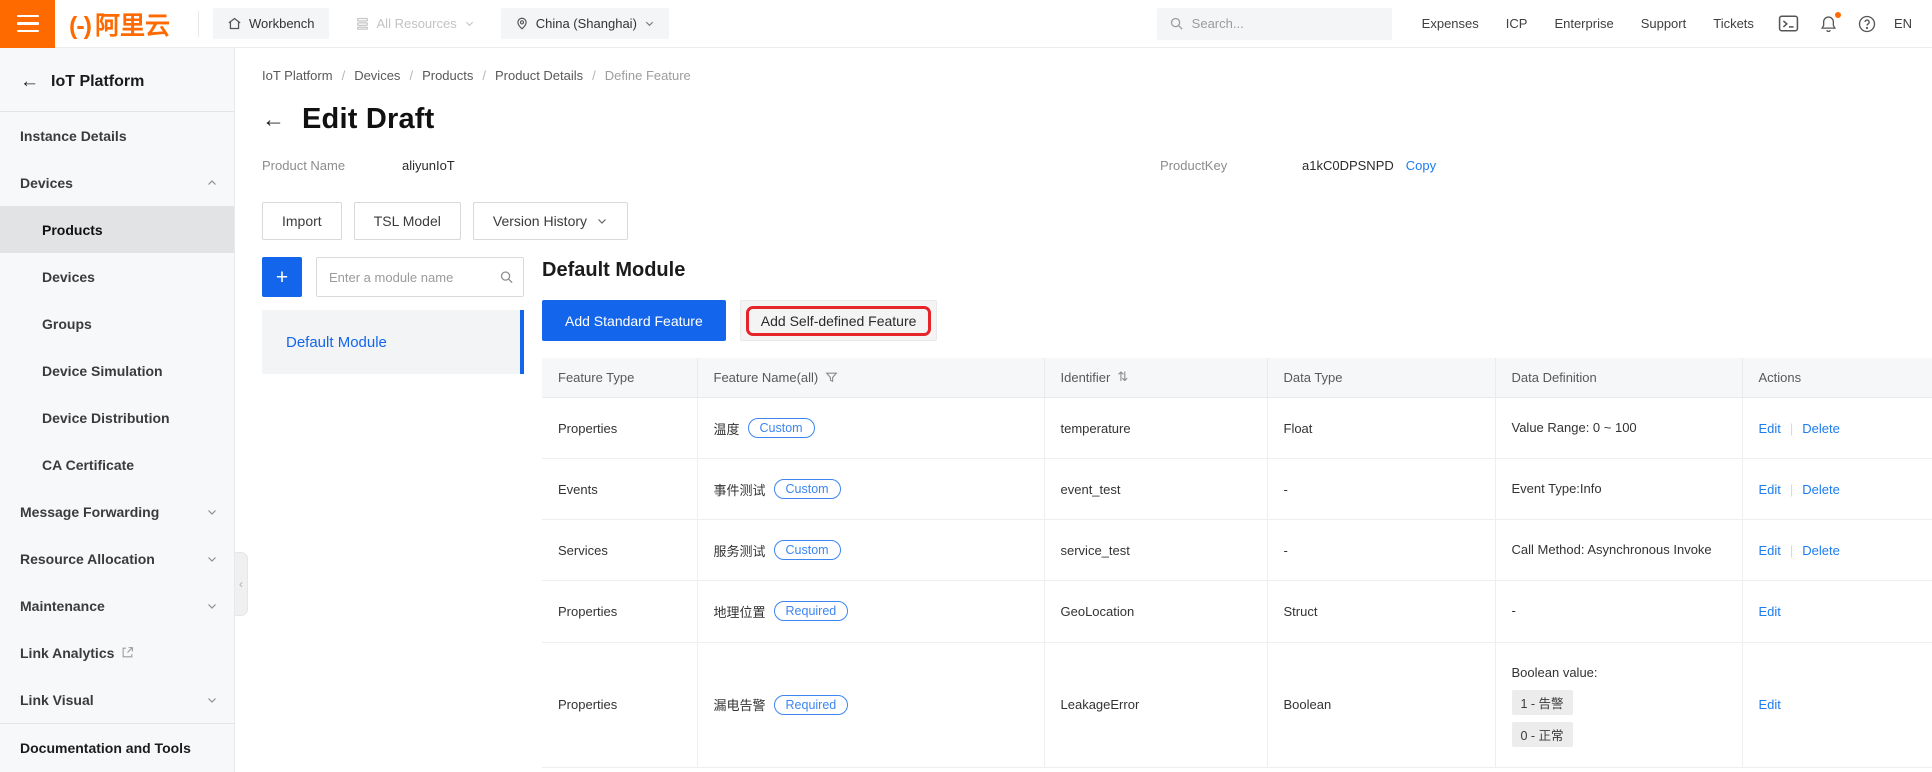 The width and height of the screenshot is (1932, 772). What do you see at coordinates (1122, 377) in the screenshot?
I see `sort-icon: ⇅` at bounding box center [1122, 377].